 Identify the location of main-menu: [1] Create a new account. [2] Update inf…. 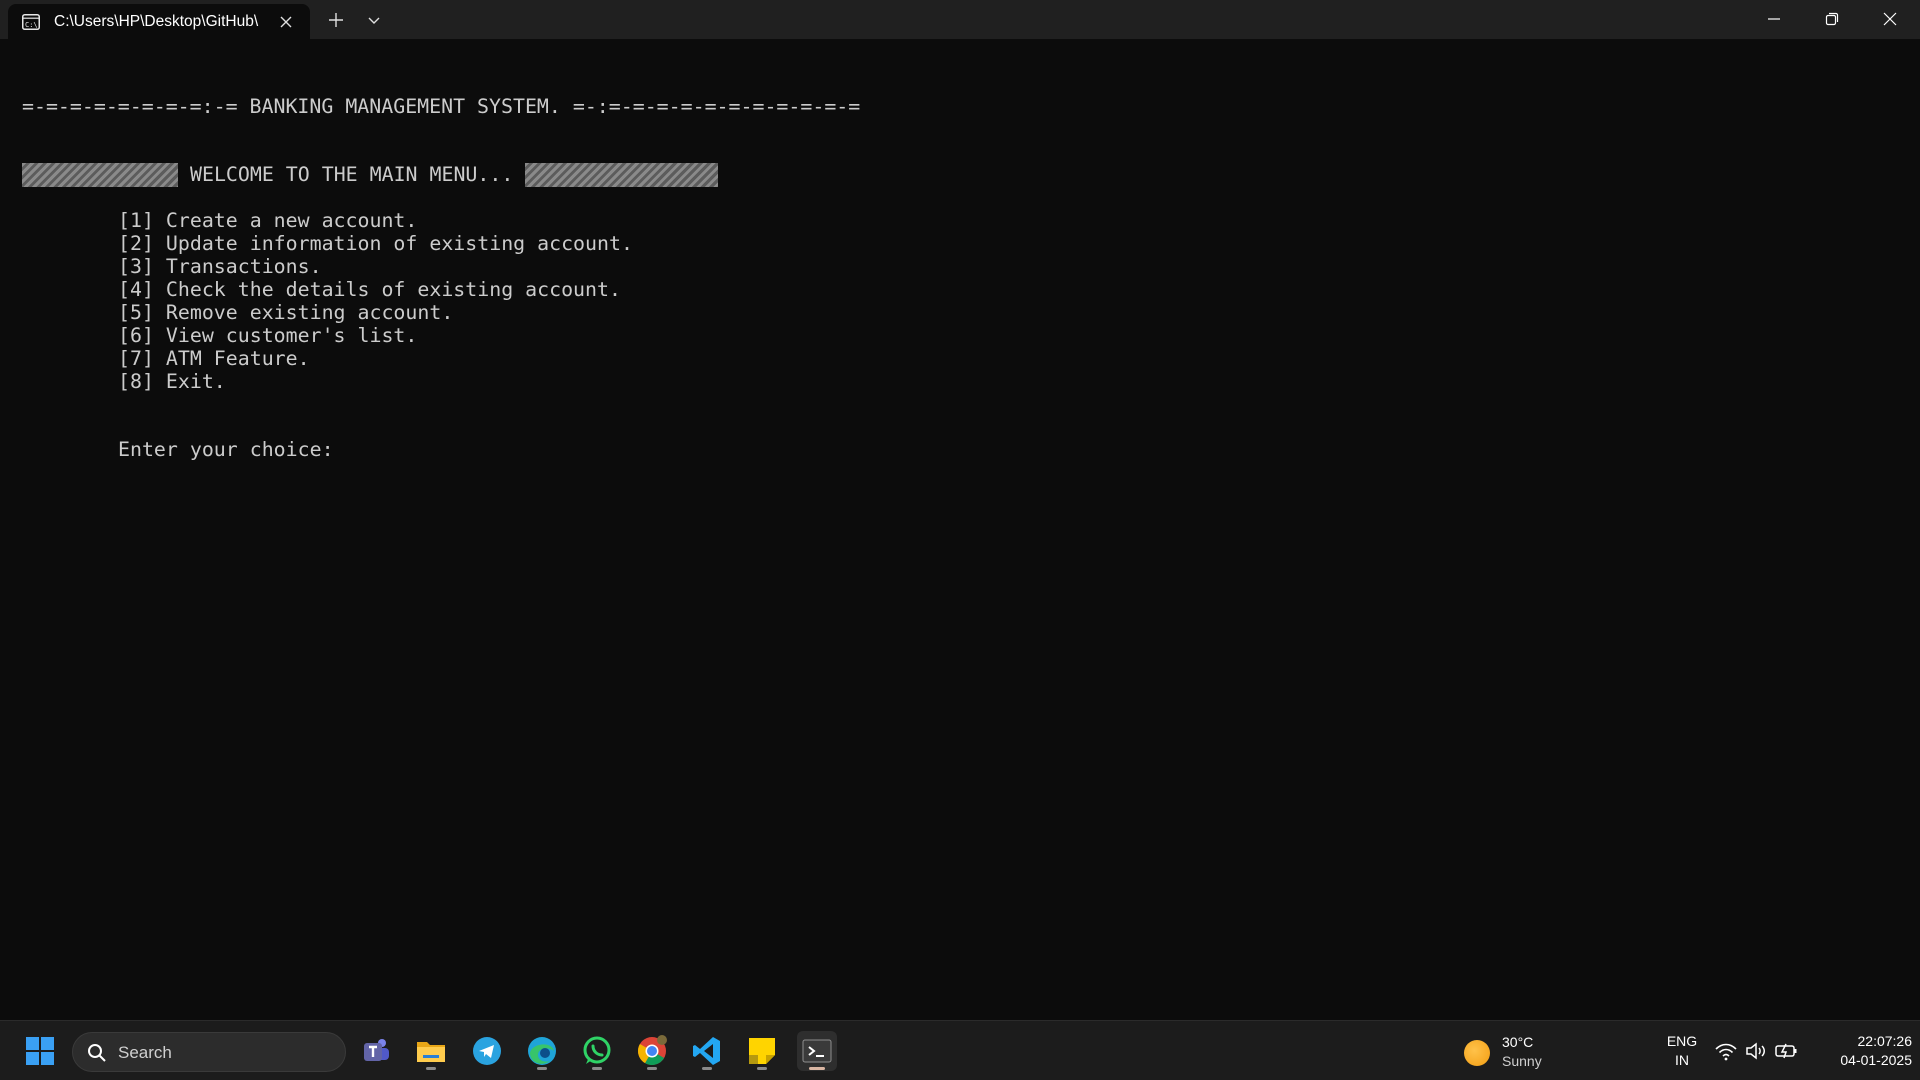
(375, 301).